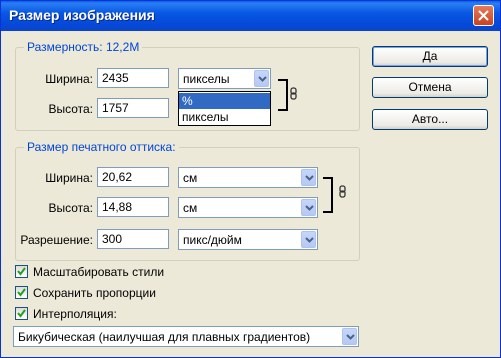 The image size is (501, 358). I want to click on resolution-unit-select: пикс/дюйм, so click(248, 239).